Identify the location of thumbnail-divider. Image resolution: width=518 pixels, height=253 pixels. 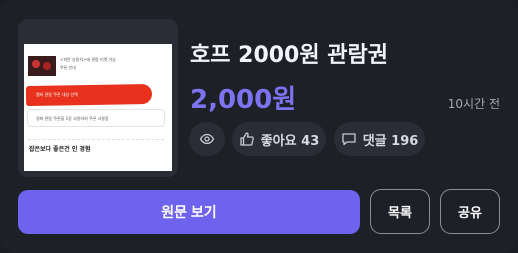
(96, 139).